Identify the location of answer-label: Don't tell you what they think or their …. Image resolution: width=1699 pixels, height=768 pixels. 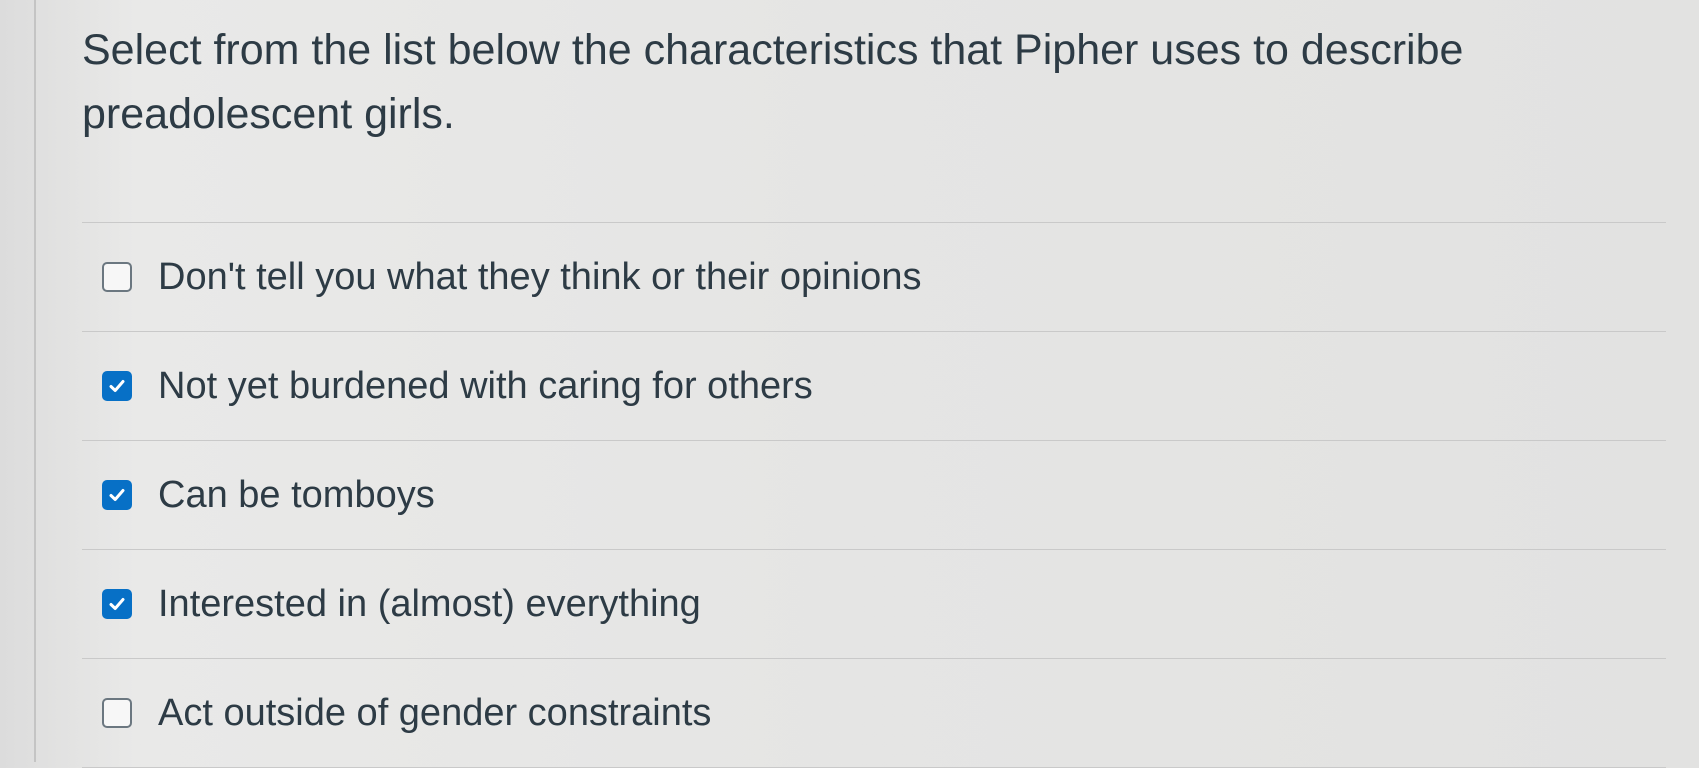
(540, 276).